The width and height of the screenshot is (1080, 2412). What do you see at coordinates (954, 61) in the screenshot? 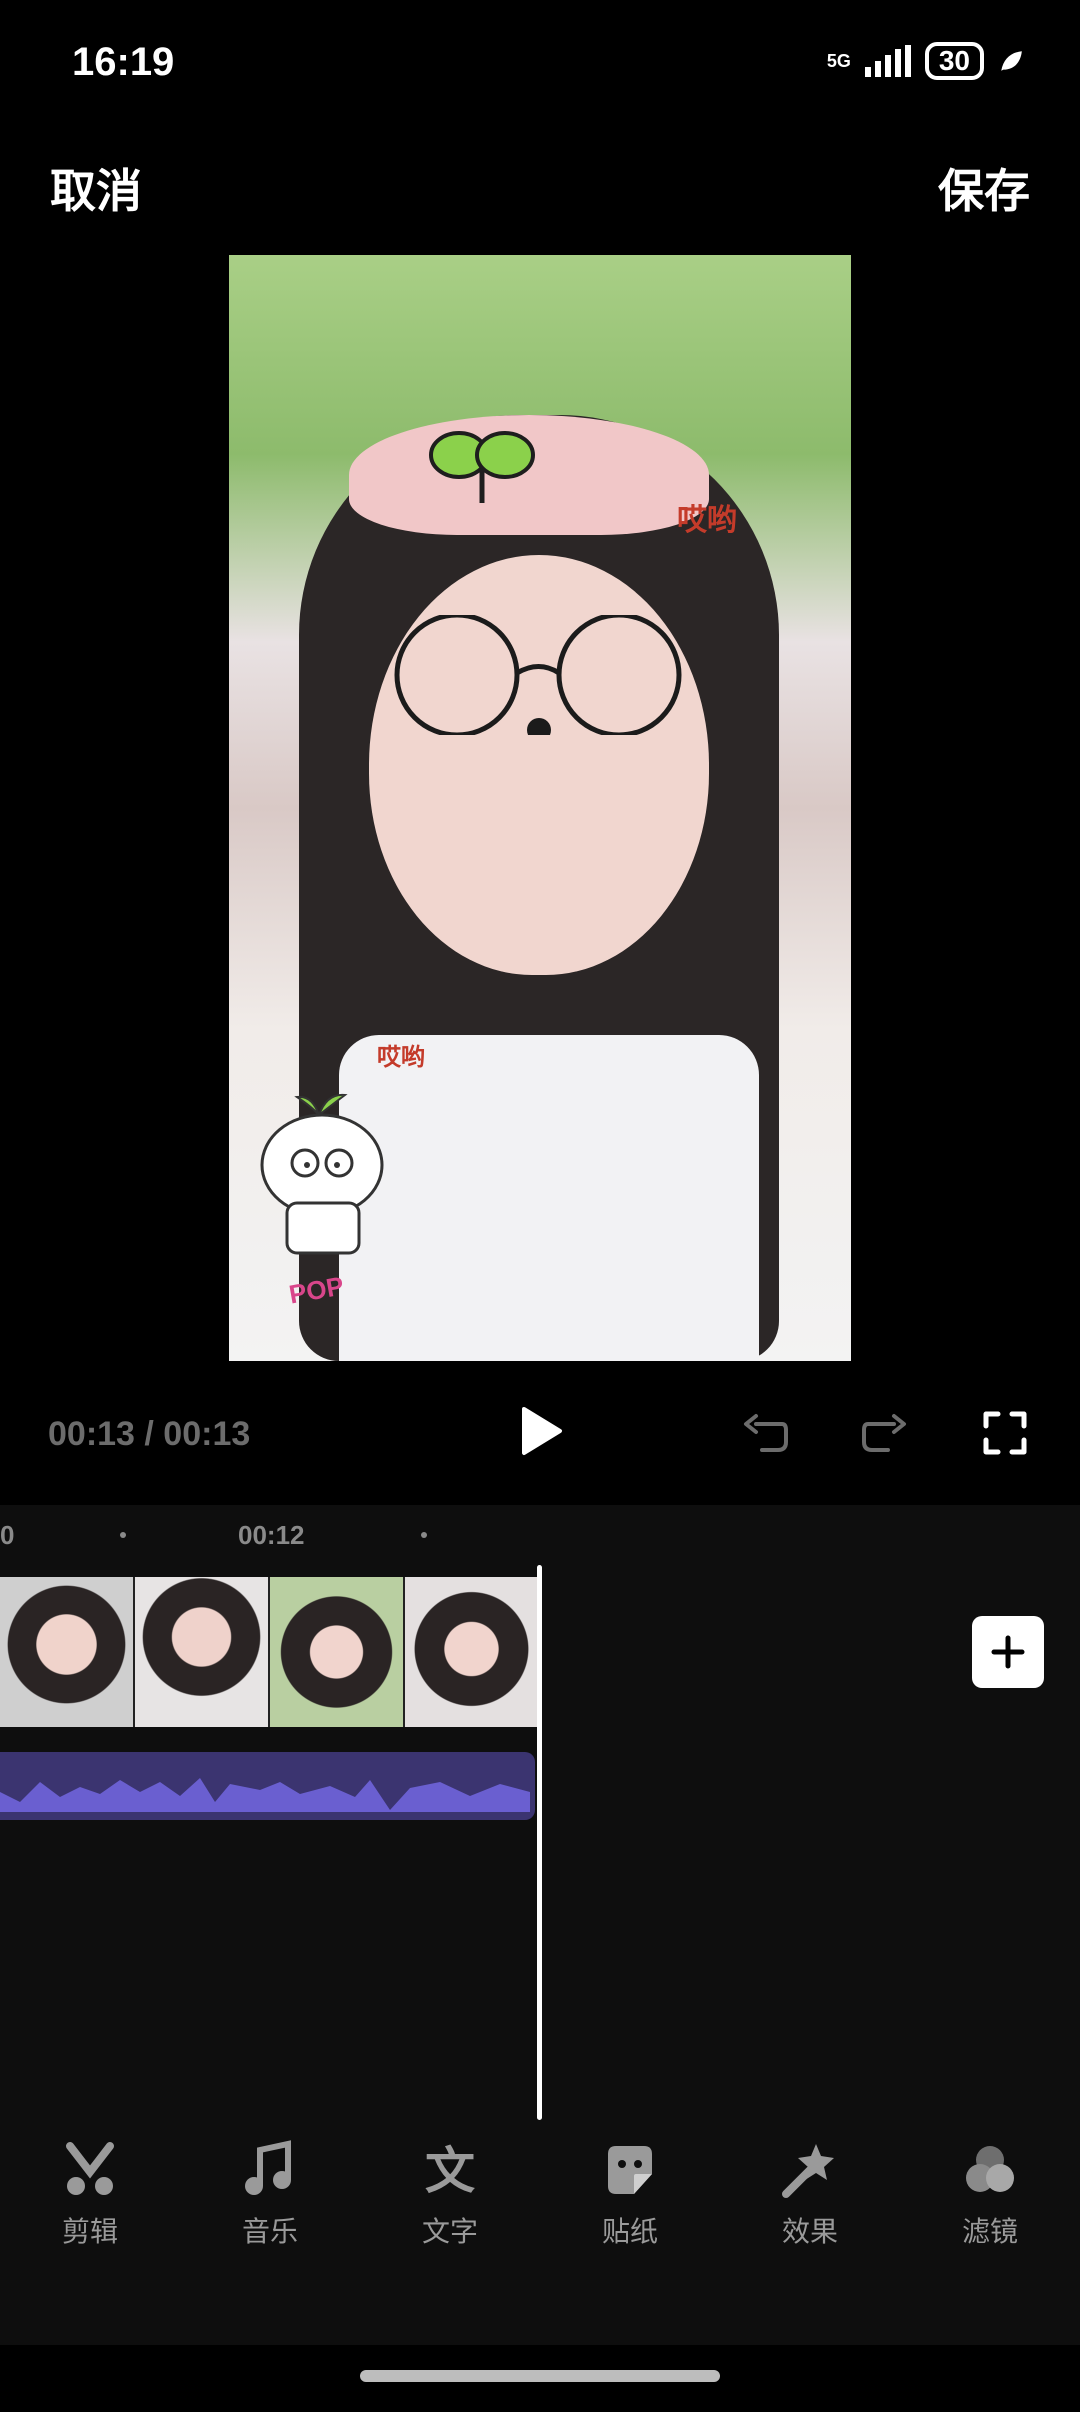
I see `battery-level: 30` at bounding box center [954, 61].